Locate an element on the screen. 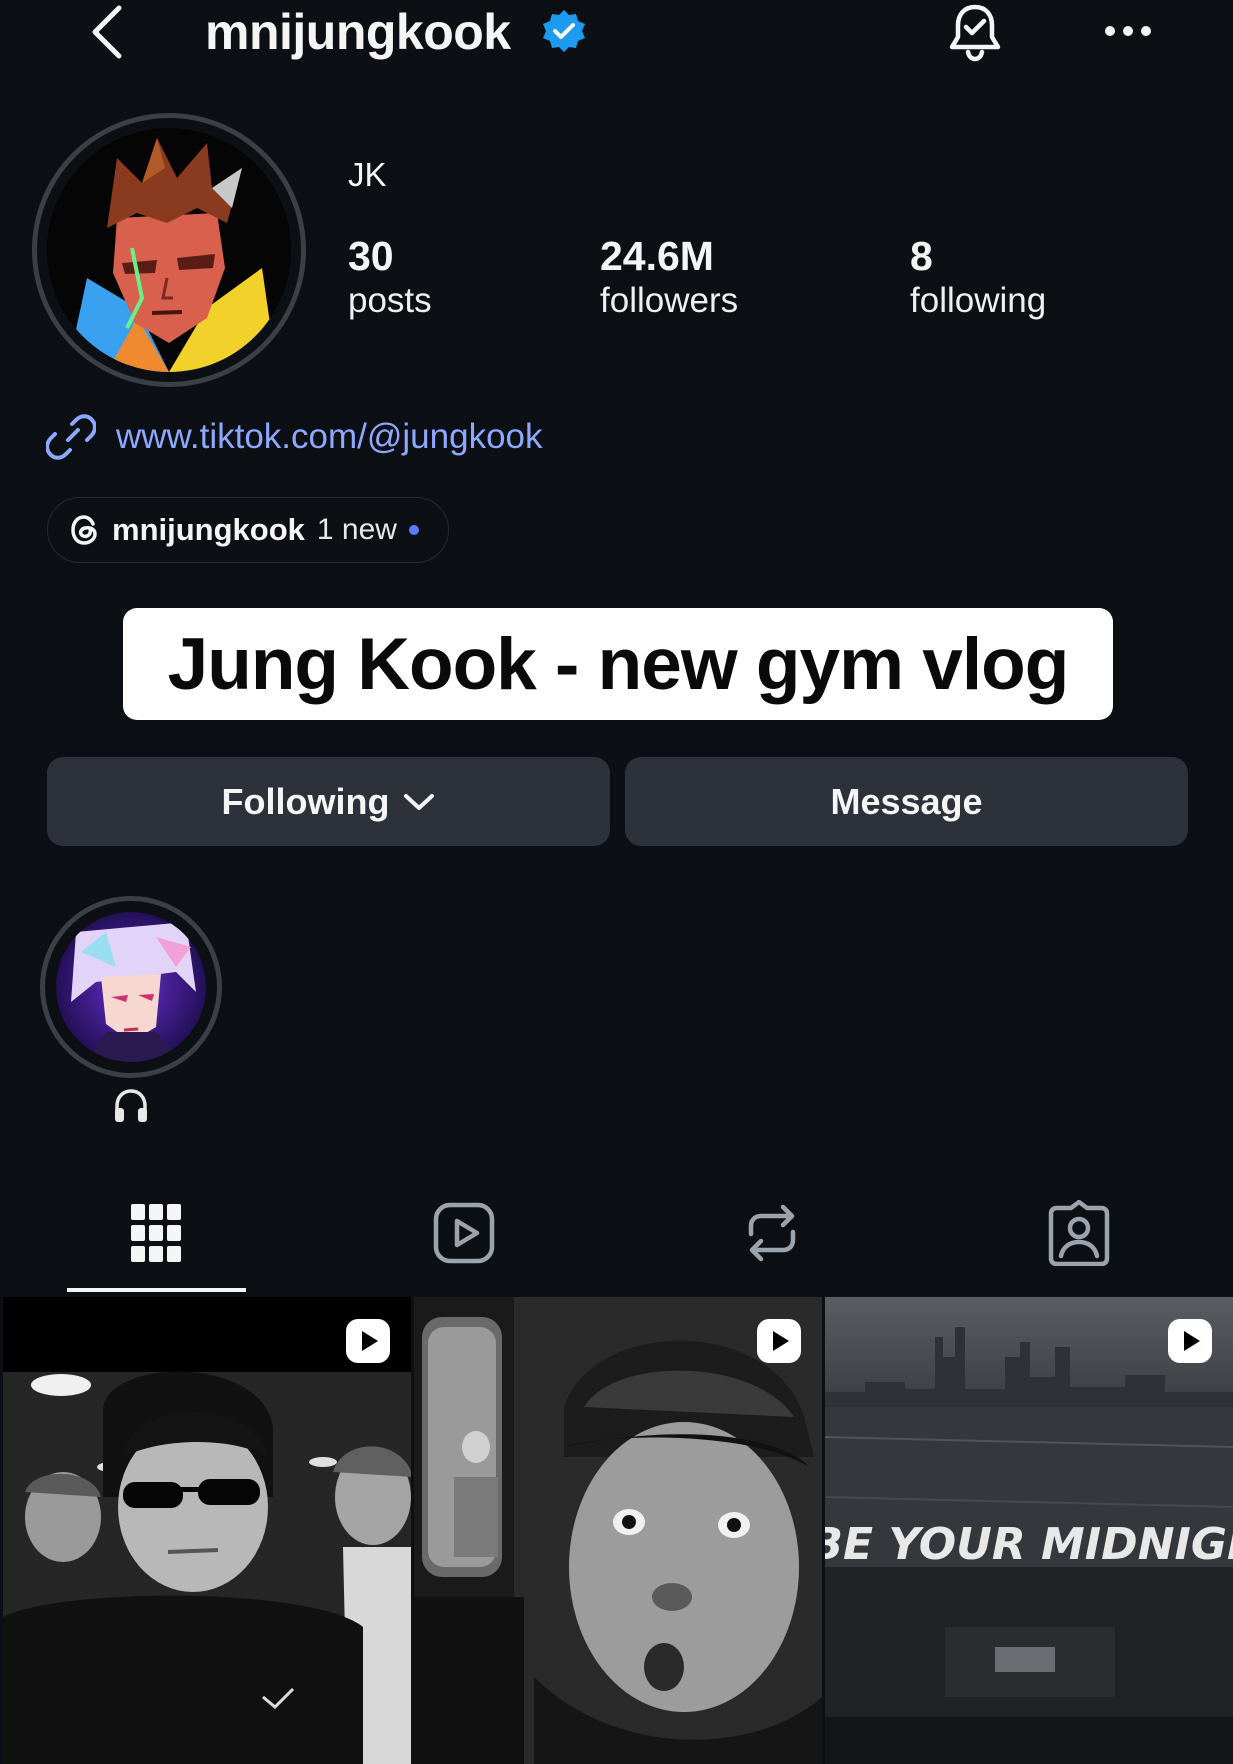  message-button: Message is located at coordinates (906, 801).